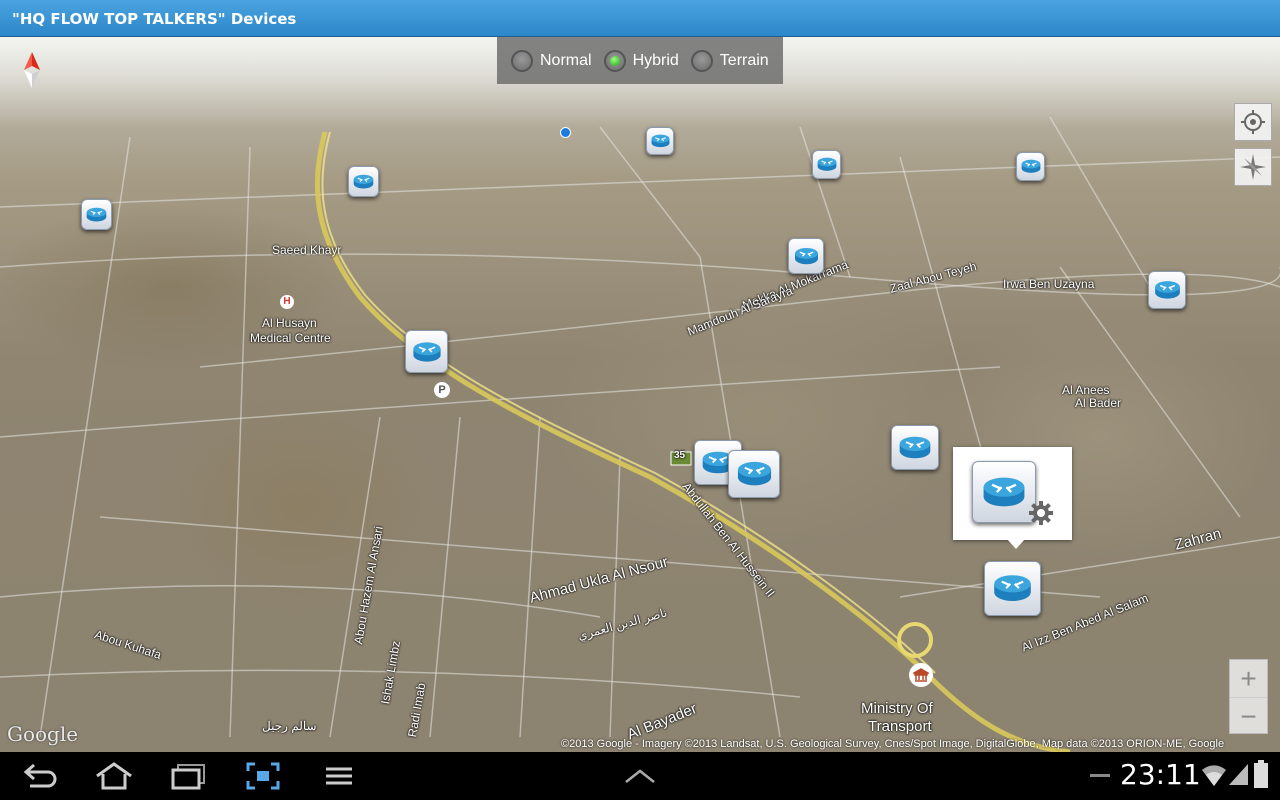 The height and width of the screenshot is (800, 1280). What do you see at coordinates (680, 455) in the screenshot?
I see `road-shield: 35` at bounding box center [680, 455].